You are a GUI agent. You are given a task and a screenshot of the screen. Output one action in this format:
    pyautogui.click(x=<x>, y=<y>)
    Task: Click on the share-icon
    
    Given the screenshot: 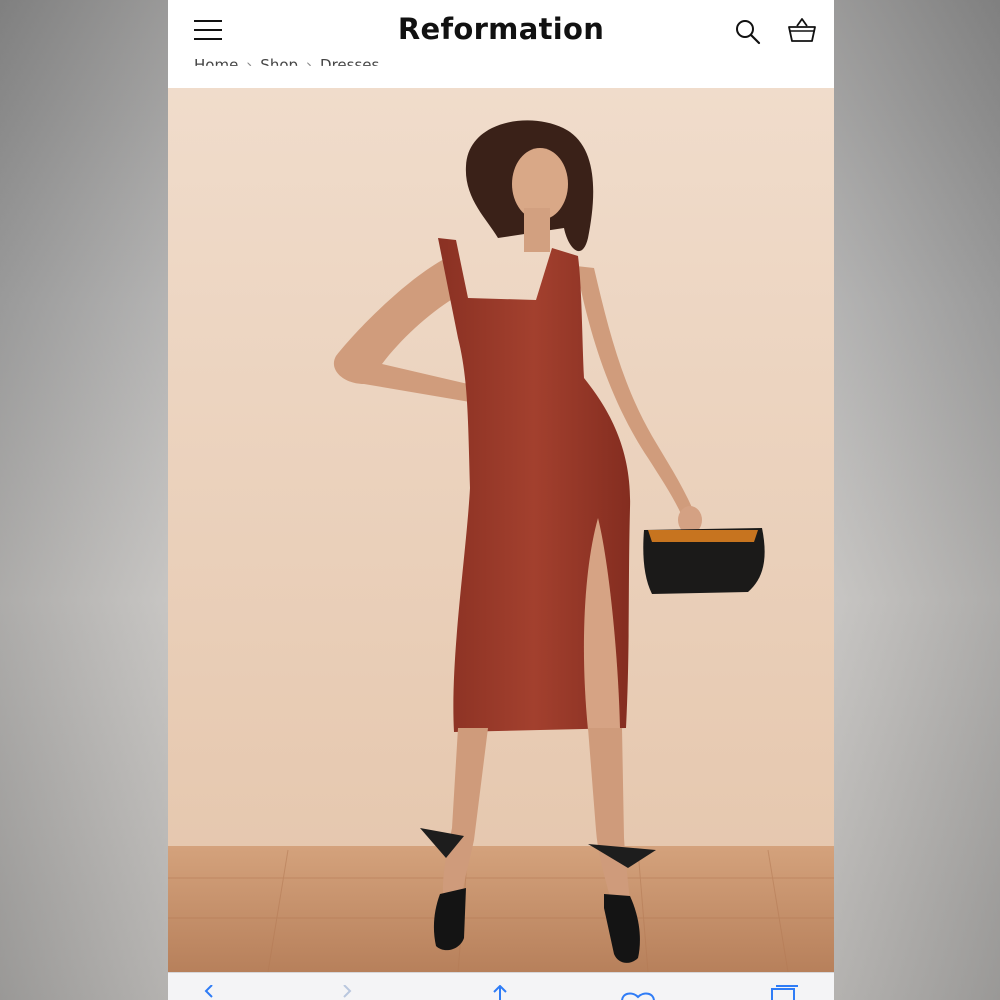 What is the action you would take?
    pyautogui.click(x=500, y=992)
    